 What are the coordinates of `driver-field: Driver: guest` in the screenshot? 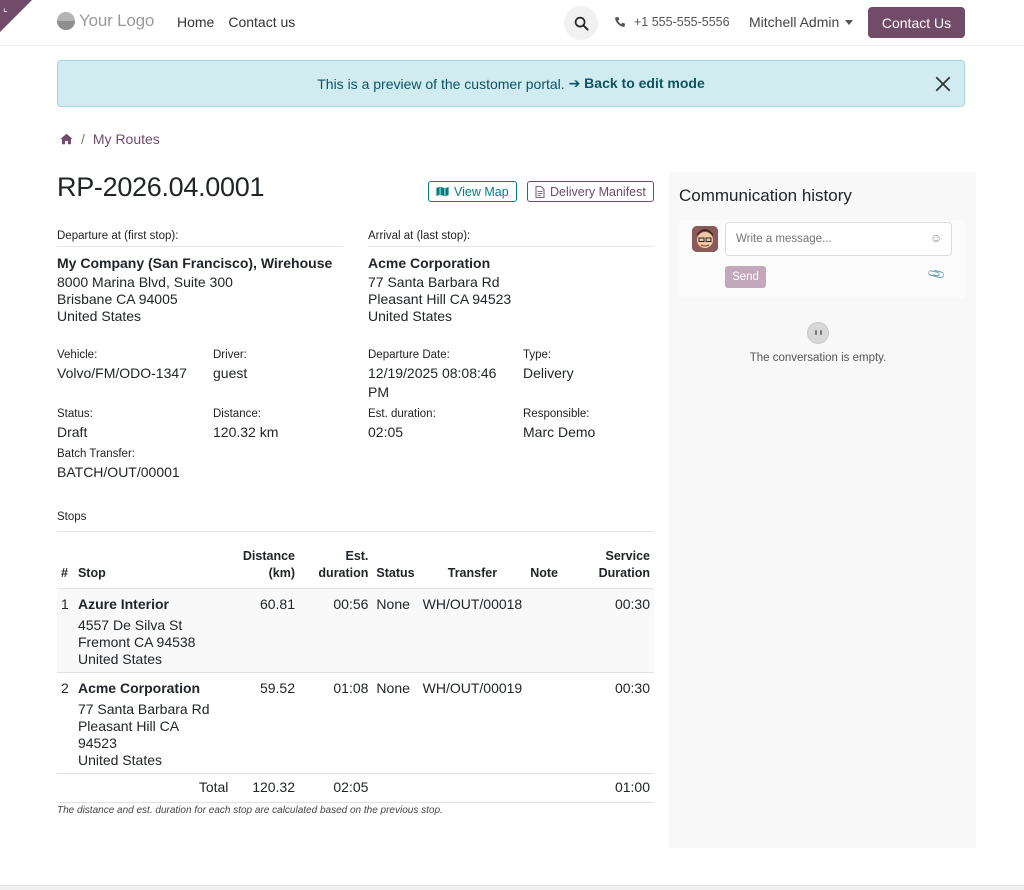 It's located at (230, 366).